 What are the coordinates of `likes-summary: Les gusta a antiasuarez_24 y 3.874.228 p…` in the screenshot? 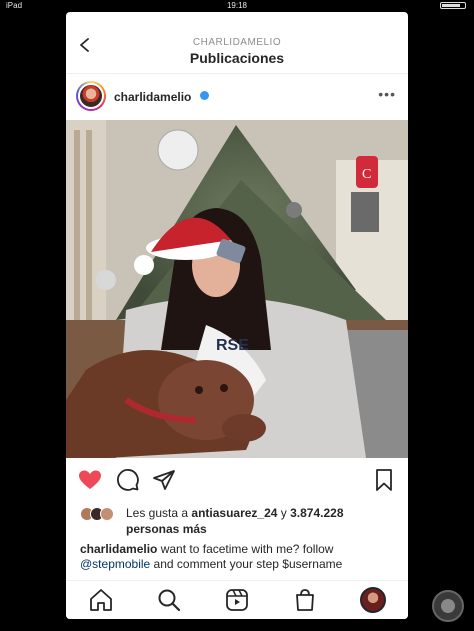 It's located at (240, 523).